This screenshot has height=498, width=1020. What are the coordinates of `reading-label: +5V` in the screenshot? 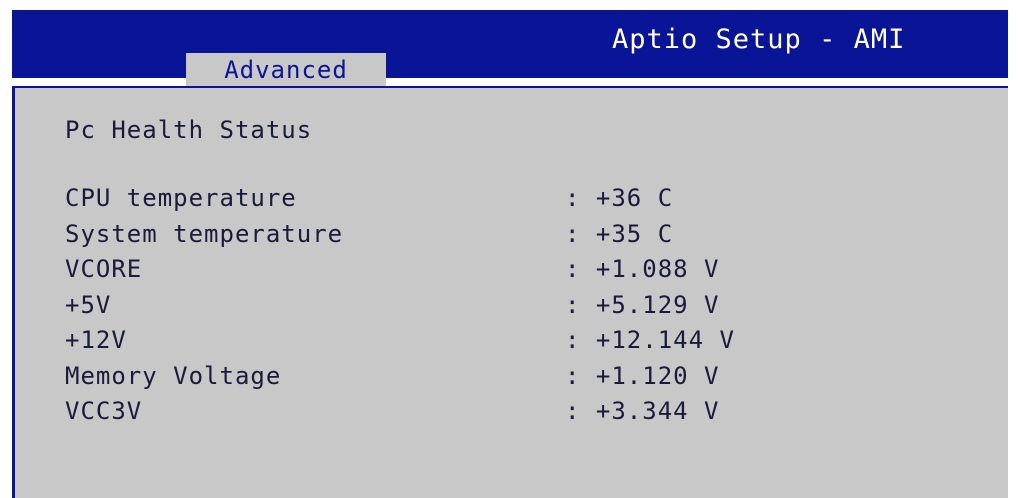 It's located at (88, 304).